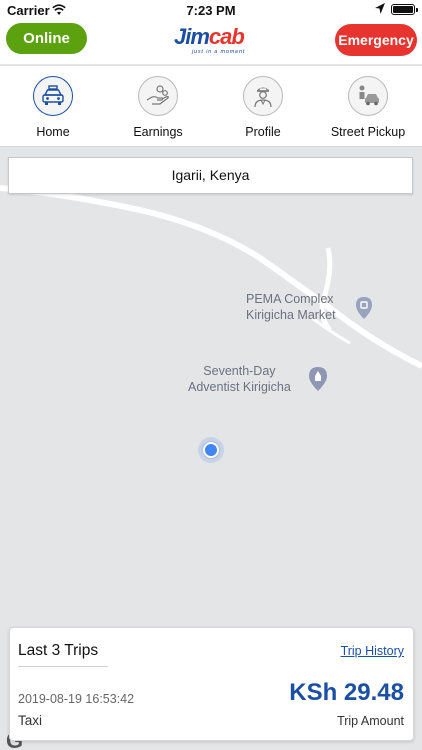  What do you see at coordinates (239, 371) in the screenshot?
I see `poi-church-name-line1: Seventh-Day` at bounding box center [239, 371].